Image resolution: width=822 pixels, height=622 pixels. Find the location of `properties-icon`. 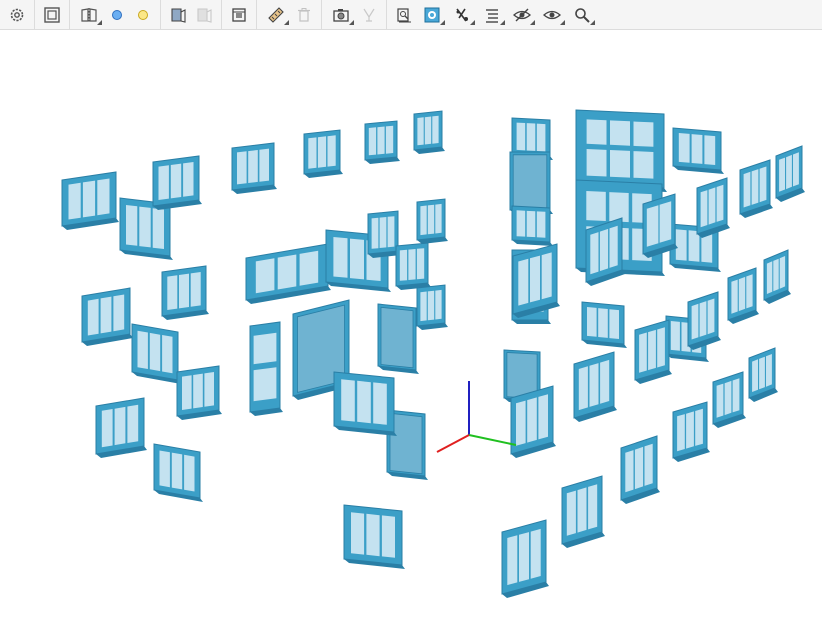

properties-icon is located at coordinates (404, 14).